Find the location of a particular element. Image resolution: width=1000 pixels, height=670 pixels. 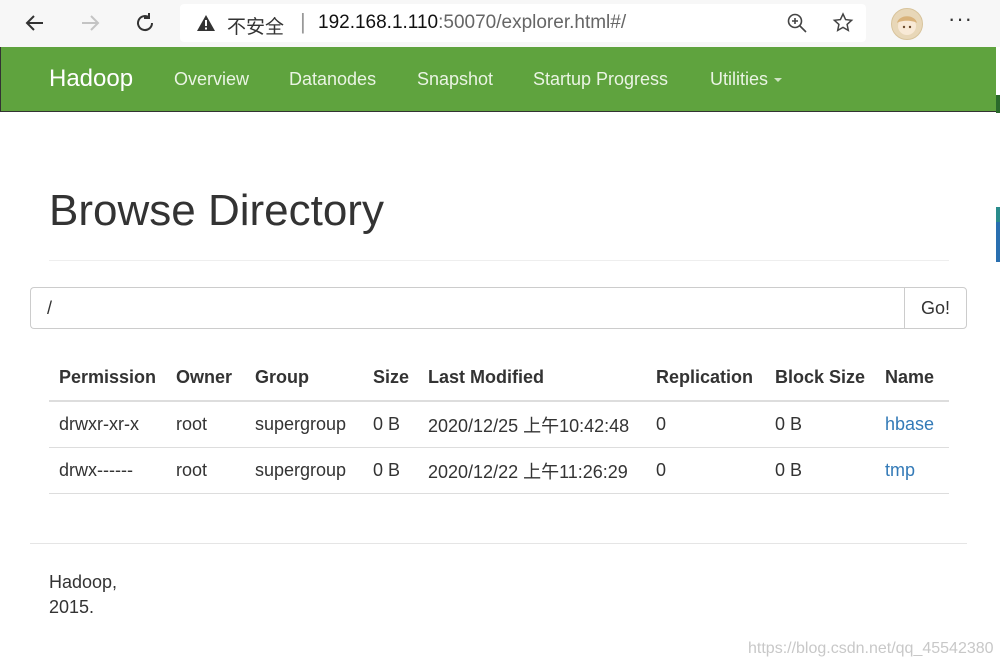

zoom-icon is located at coordinates (797, 23).